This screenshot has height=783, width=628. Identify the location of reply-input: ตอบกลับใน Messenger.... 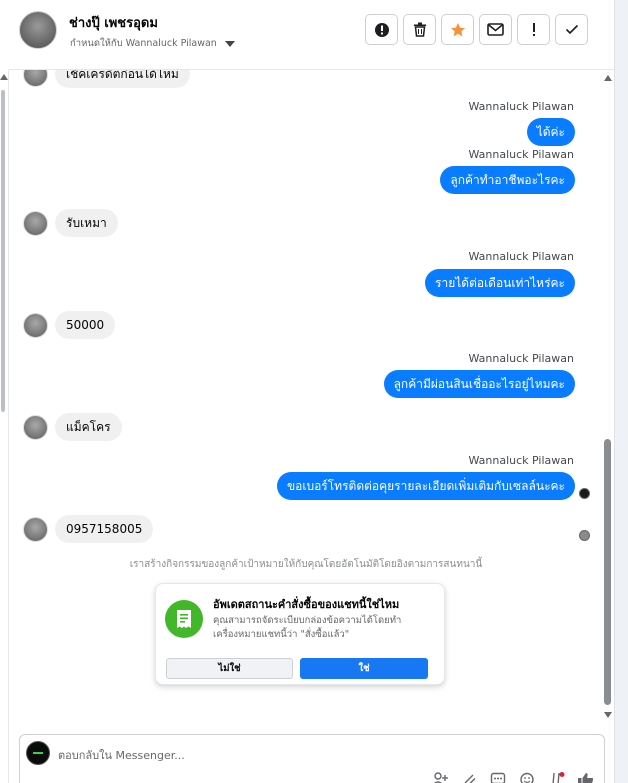
(121, 755).